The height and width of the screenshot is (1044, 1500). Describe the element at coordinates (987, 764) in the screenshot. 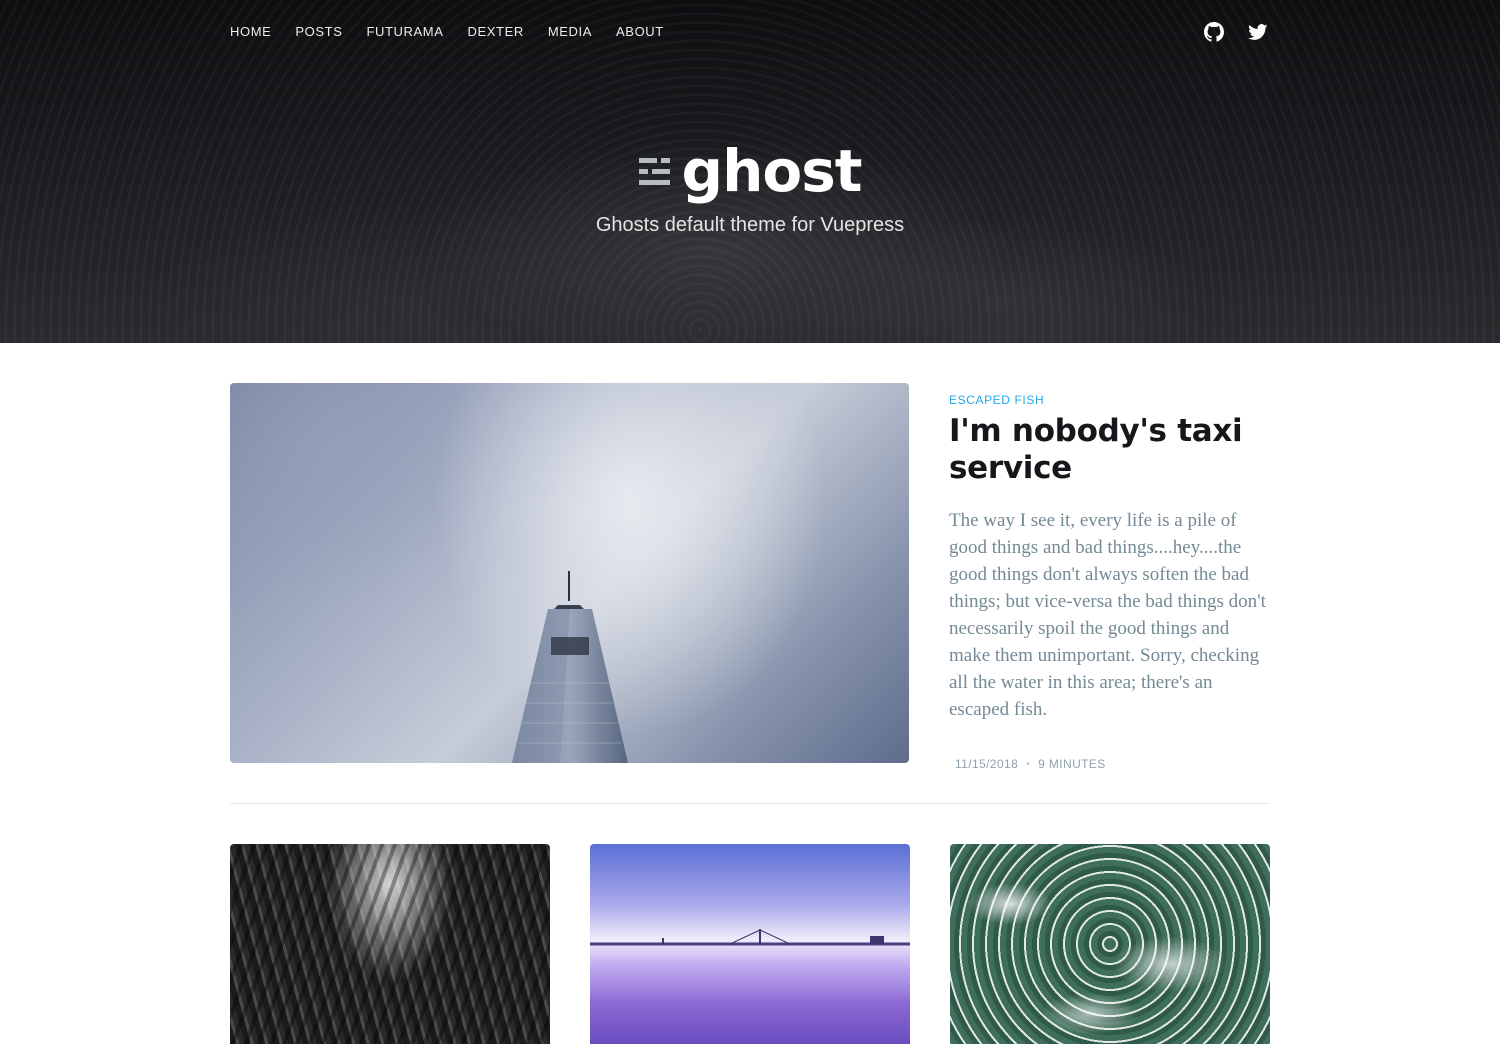

I see `post-date: 11/15/2018` at that location.